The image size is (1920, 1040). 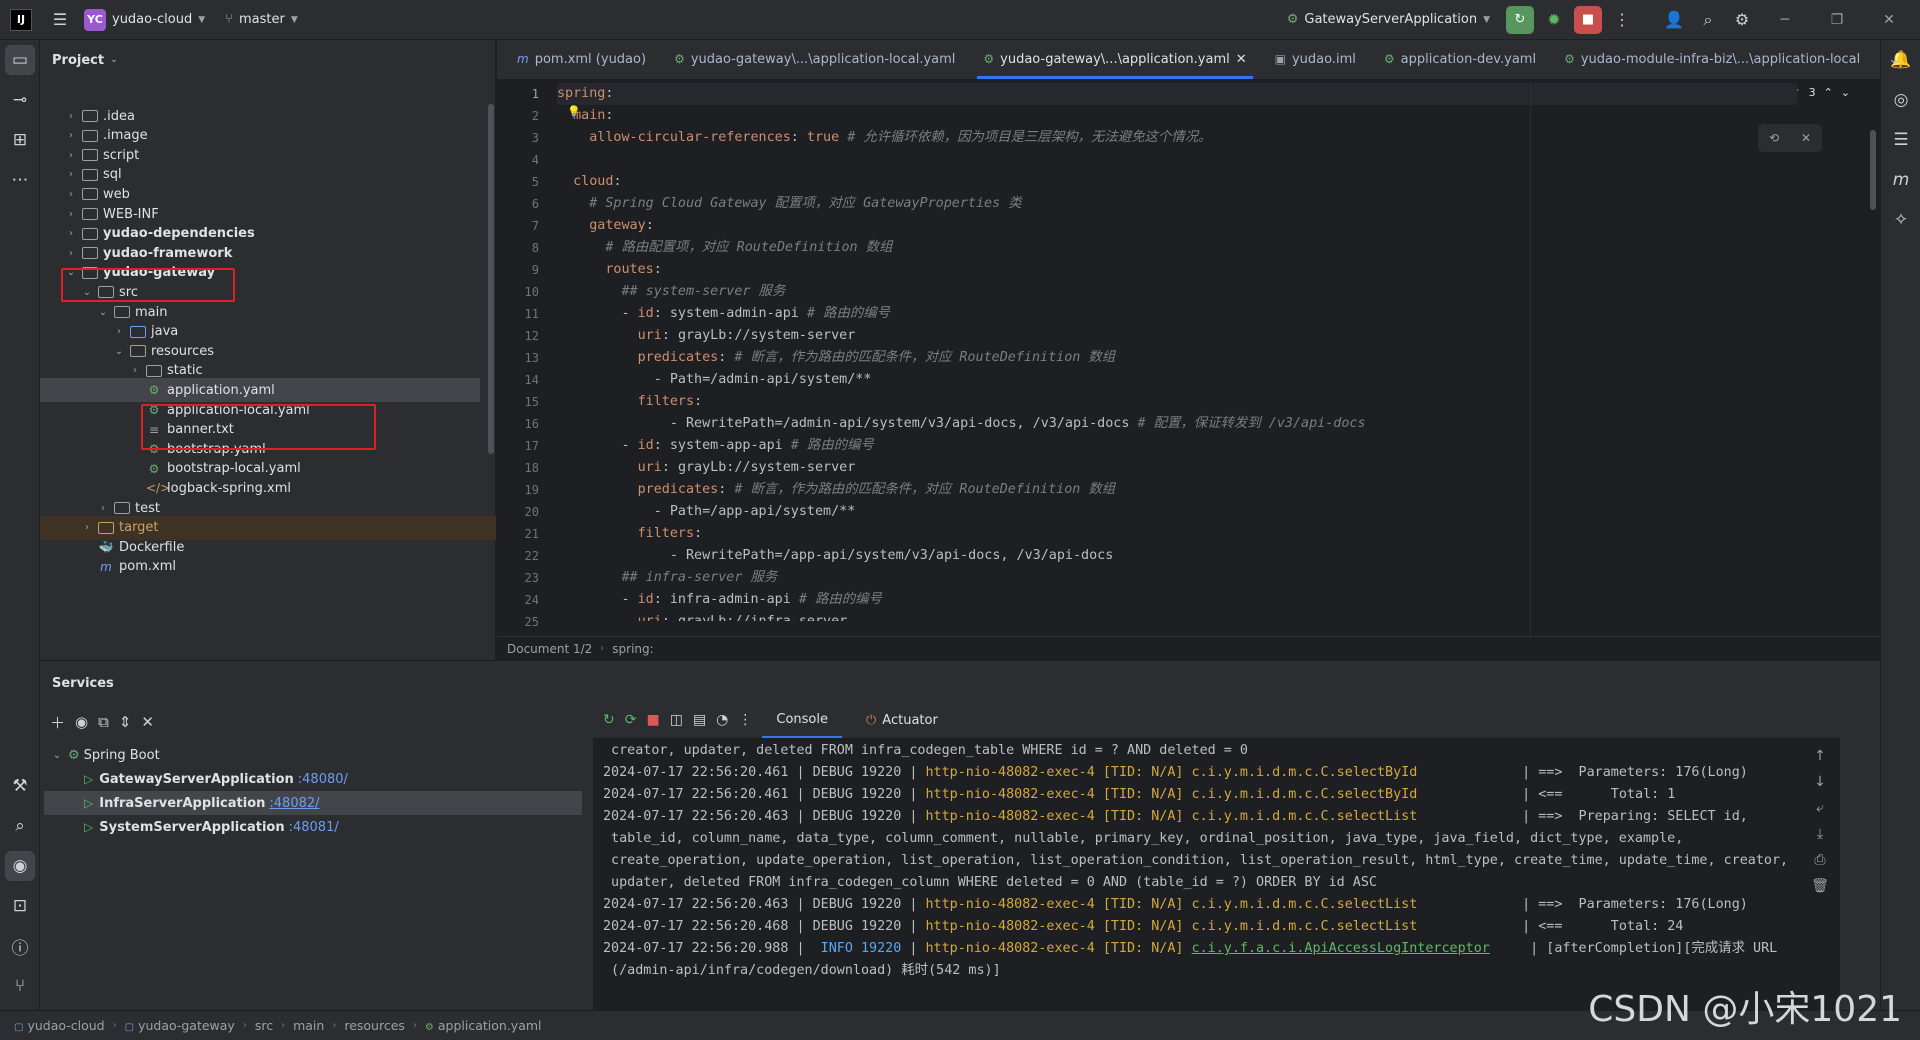 I want to click on service-item: ⌄ ⚙ Spring Boot, so click(x=105, y=755).